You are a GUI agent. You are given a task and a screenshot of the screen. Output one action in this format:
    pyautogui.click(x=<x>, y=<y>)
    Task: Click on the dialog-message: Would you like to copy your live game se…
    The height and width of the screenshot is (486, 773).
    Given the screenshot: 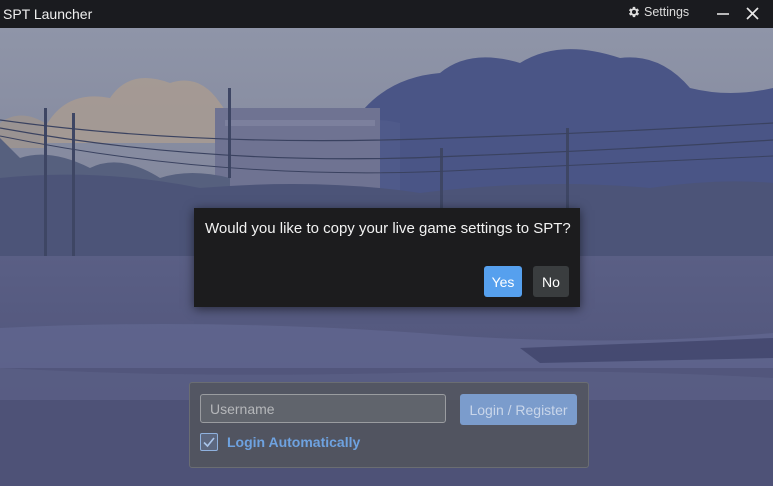 What is the action you would take?
    pyautogui.click(x=388, y=228)
    